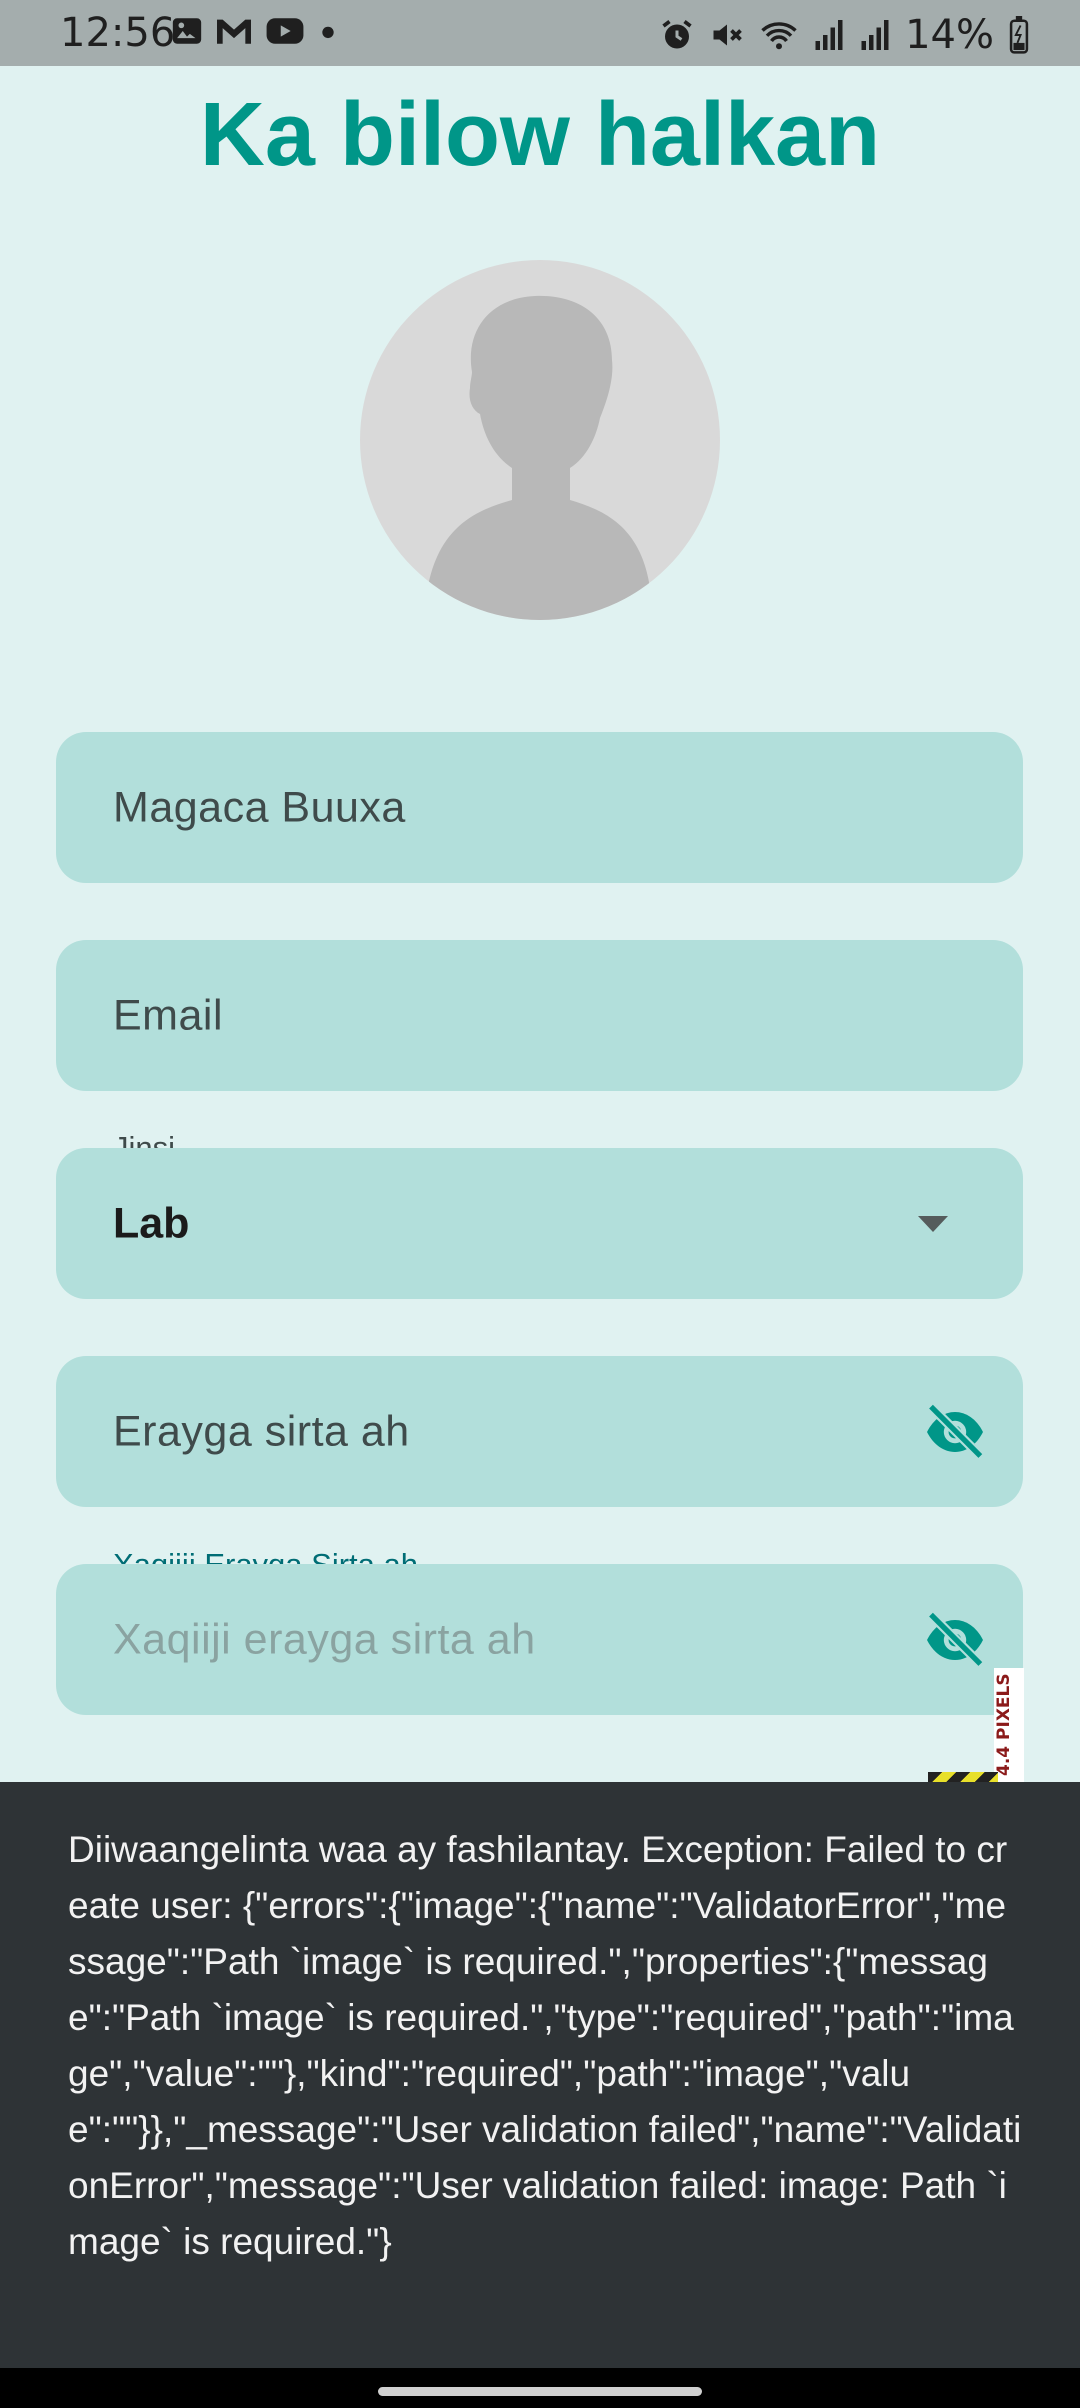 This screenshot has height=2408, width=1080. Describe the element at coordinates (727, 35) in the screenshot. I see `mute-icon` at that location.